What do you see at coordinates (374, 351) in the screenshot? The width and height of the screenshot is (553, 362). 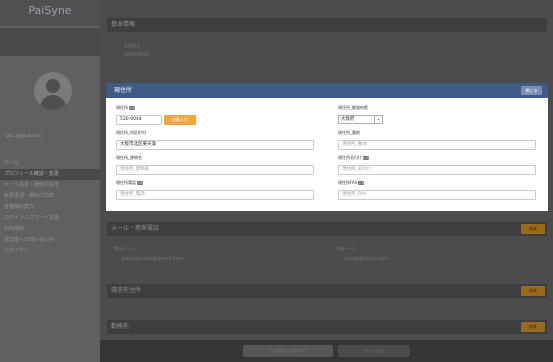 I see `cancel-button: キャンセル` at bounding box center [374, 351].